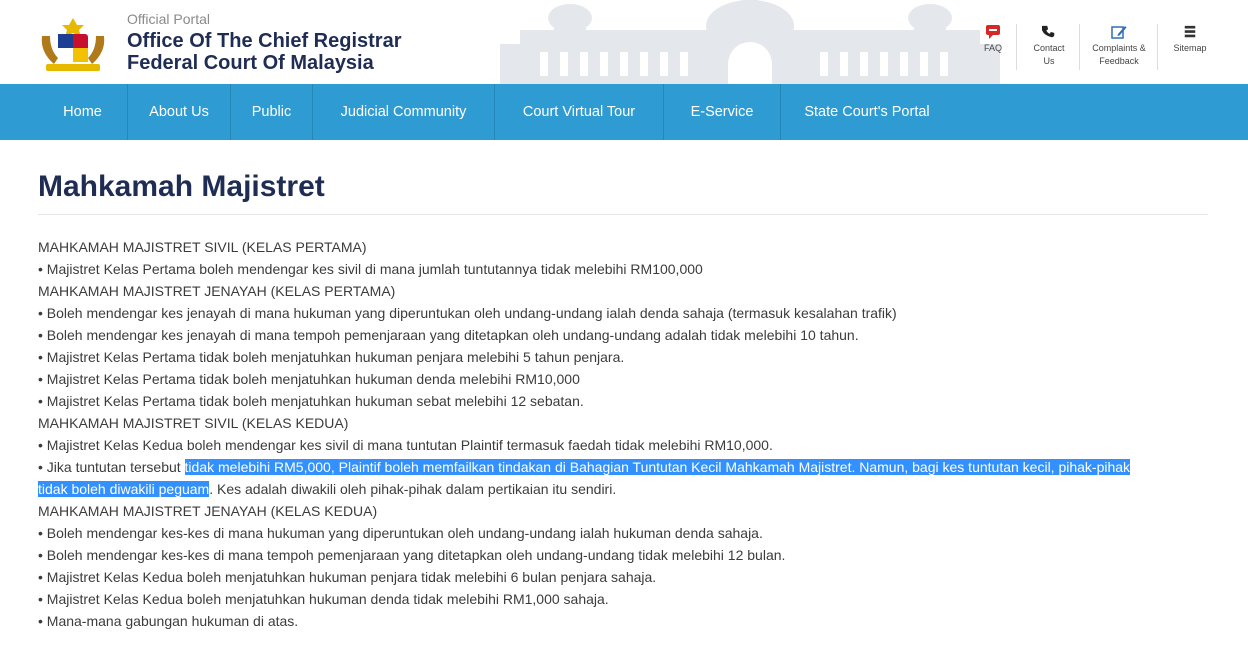  I want to click on coat-of-arms-logo, so click(73, 45).